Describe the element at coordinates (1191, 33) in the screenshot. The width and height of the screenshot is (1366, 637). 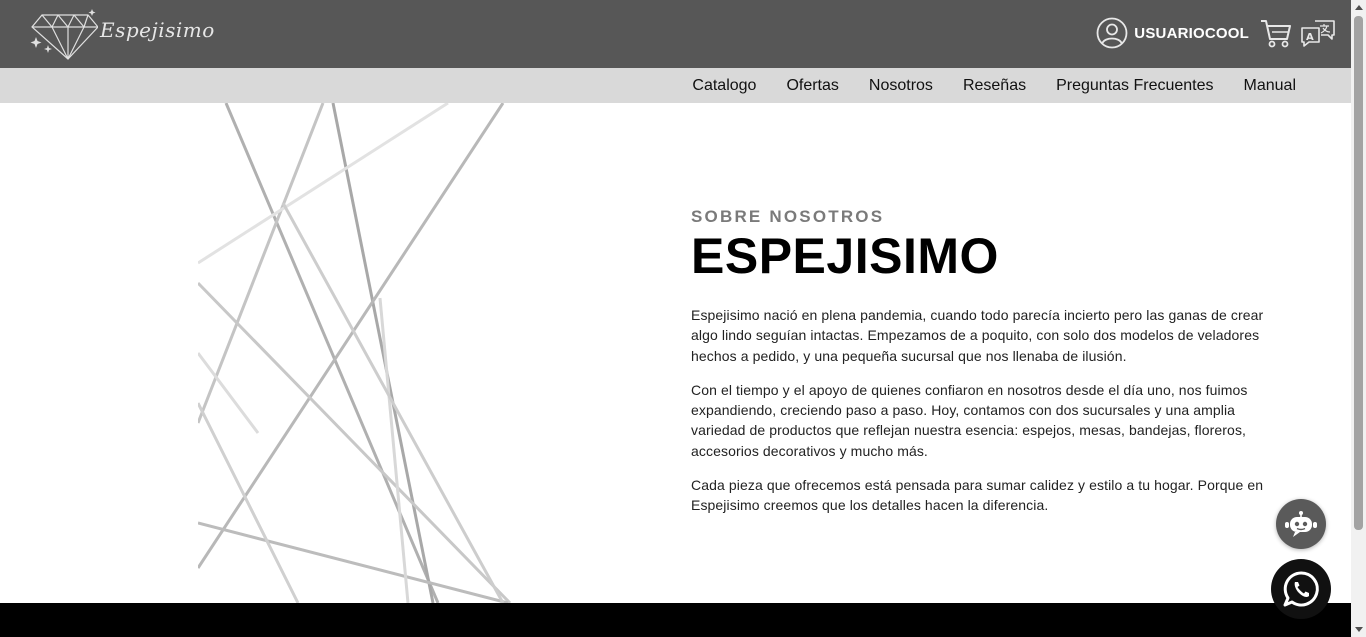
I see `username-label: USUARIOCOOL` at that location.